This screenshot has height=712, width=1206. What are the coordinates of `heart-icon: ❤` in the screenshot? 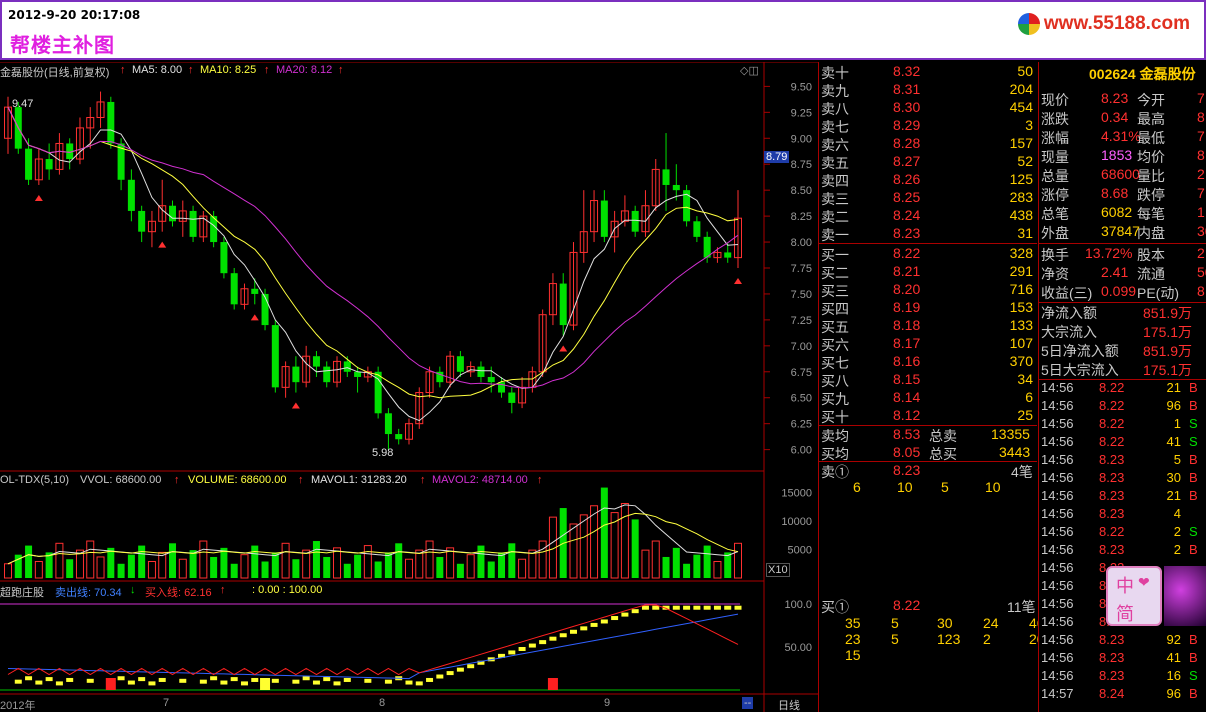 It's located at (1144, 582).